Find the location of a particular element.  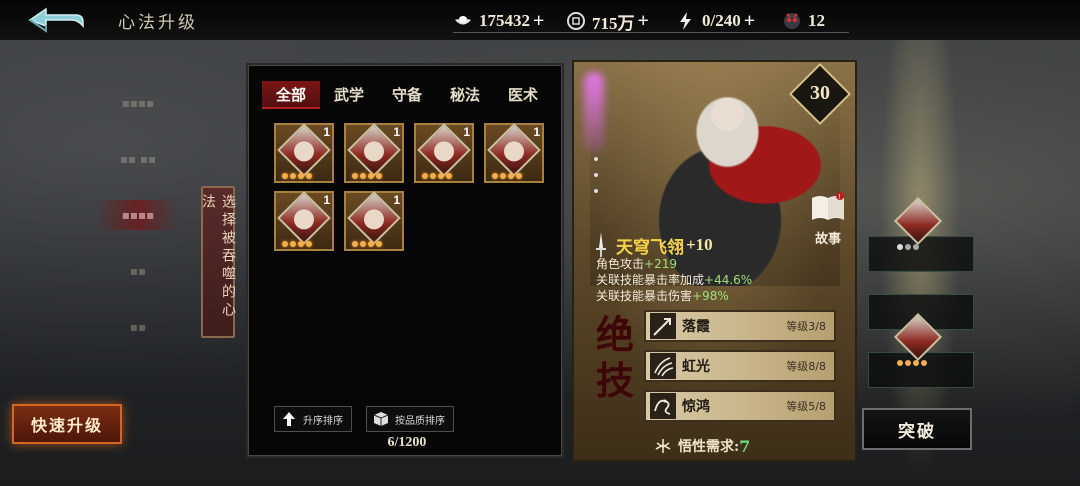

cube-icon is located at coordinates (381, 419).